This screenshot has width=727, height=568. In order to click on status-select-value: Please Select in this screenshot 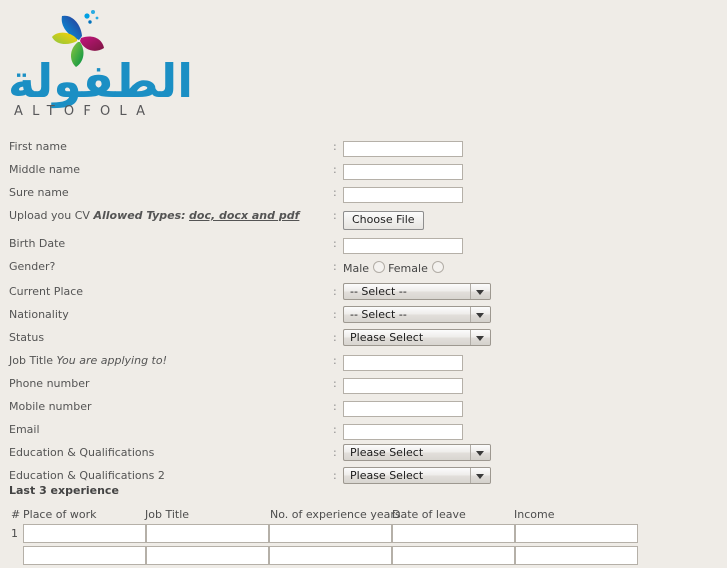, I will do `click(387, 337)`.